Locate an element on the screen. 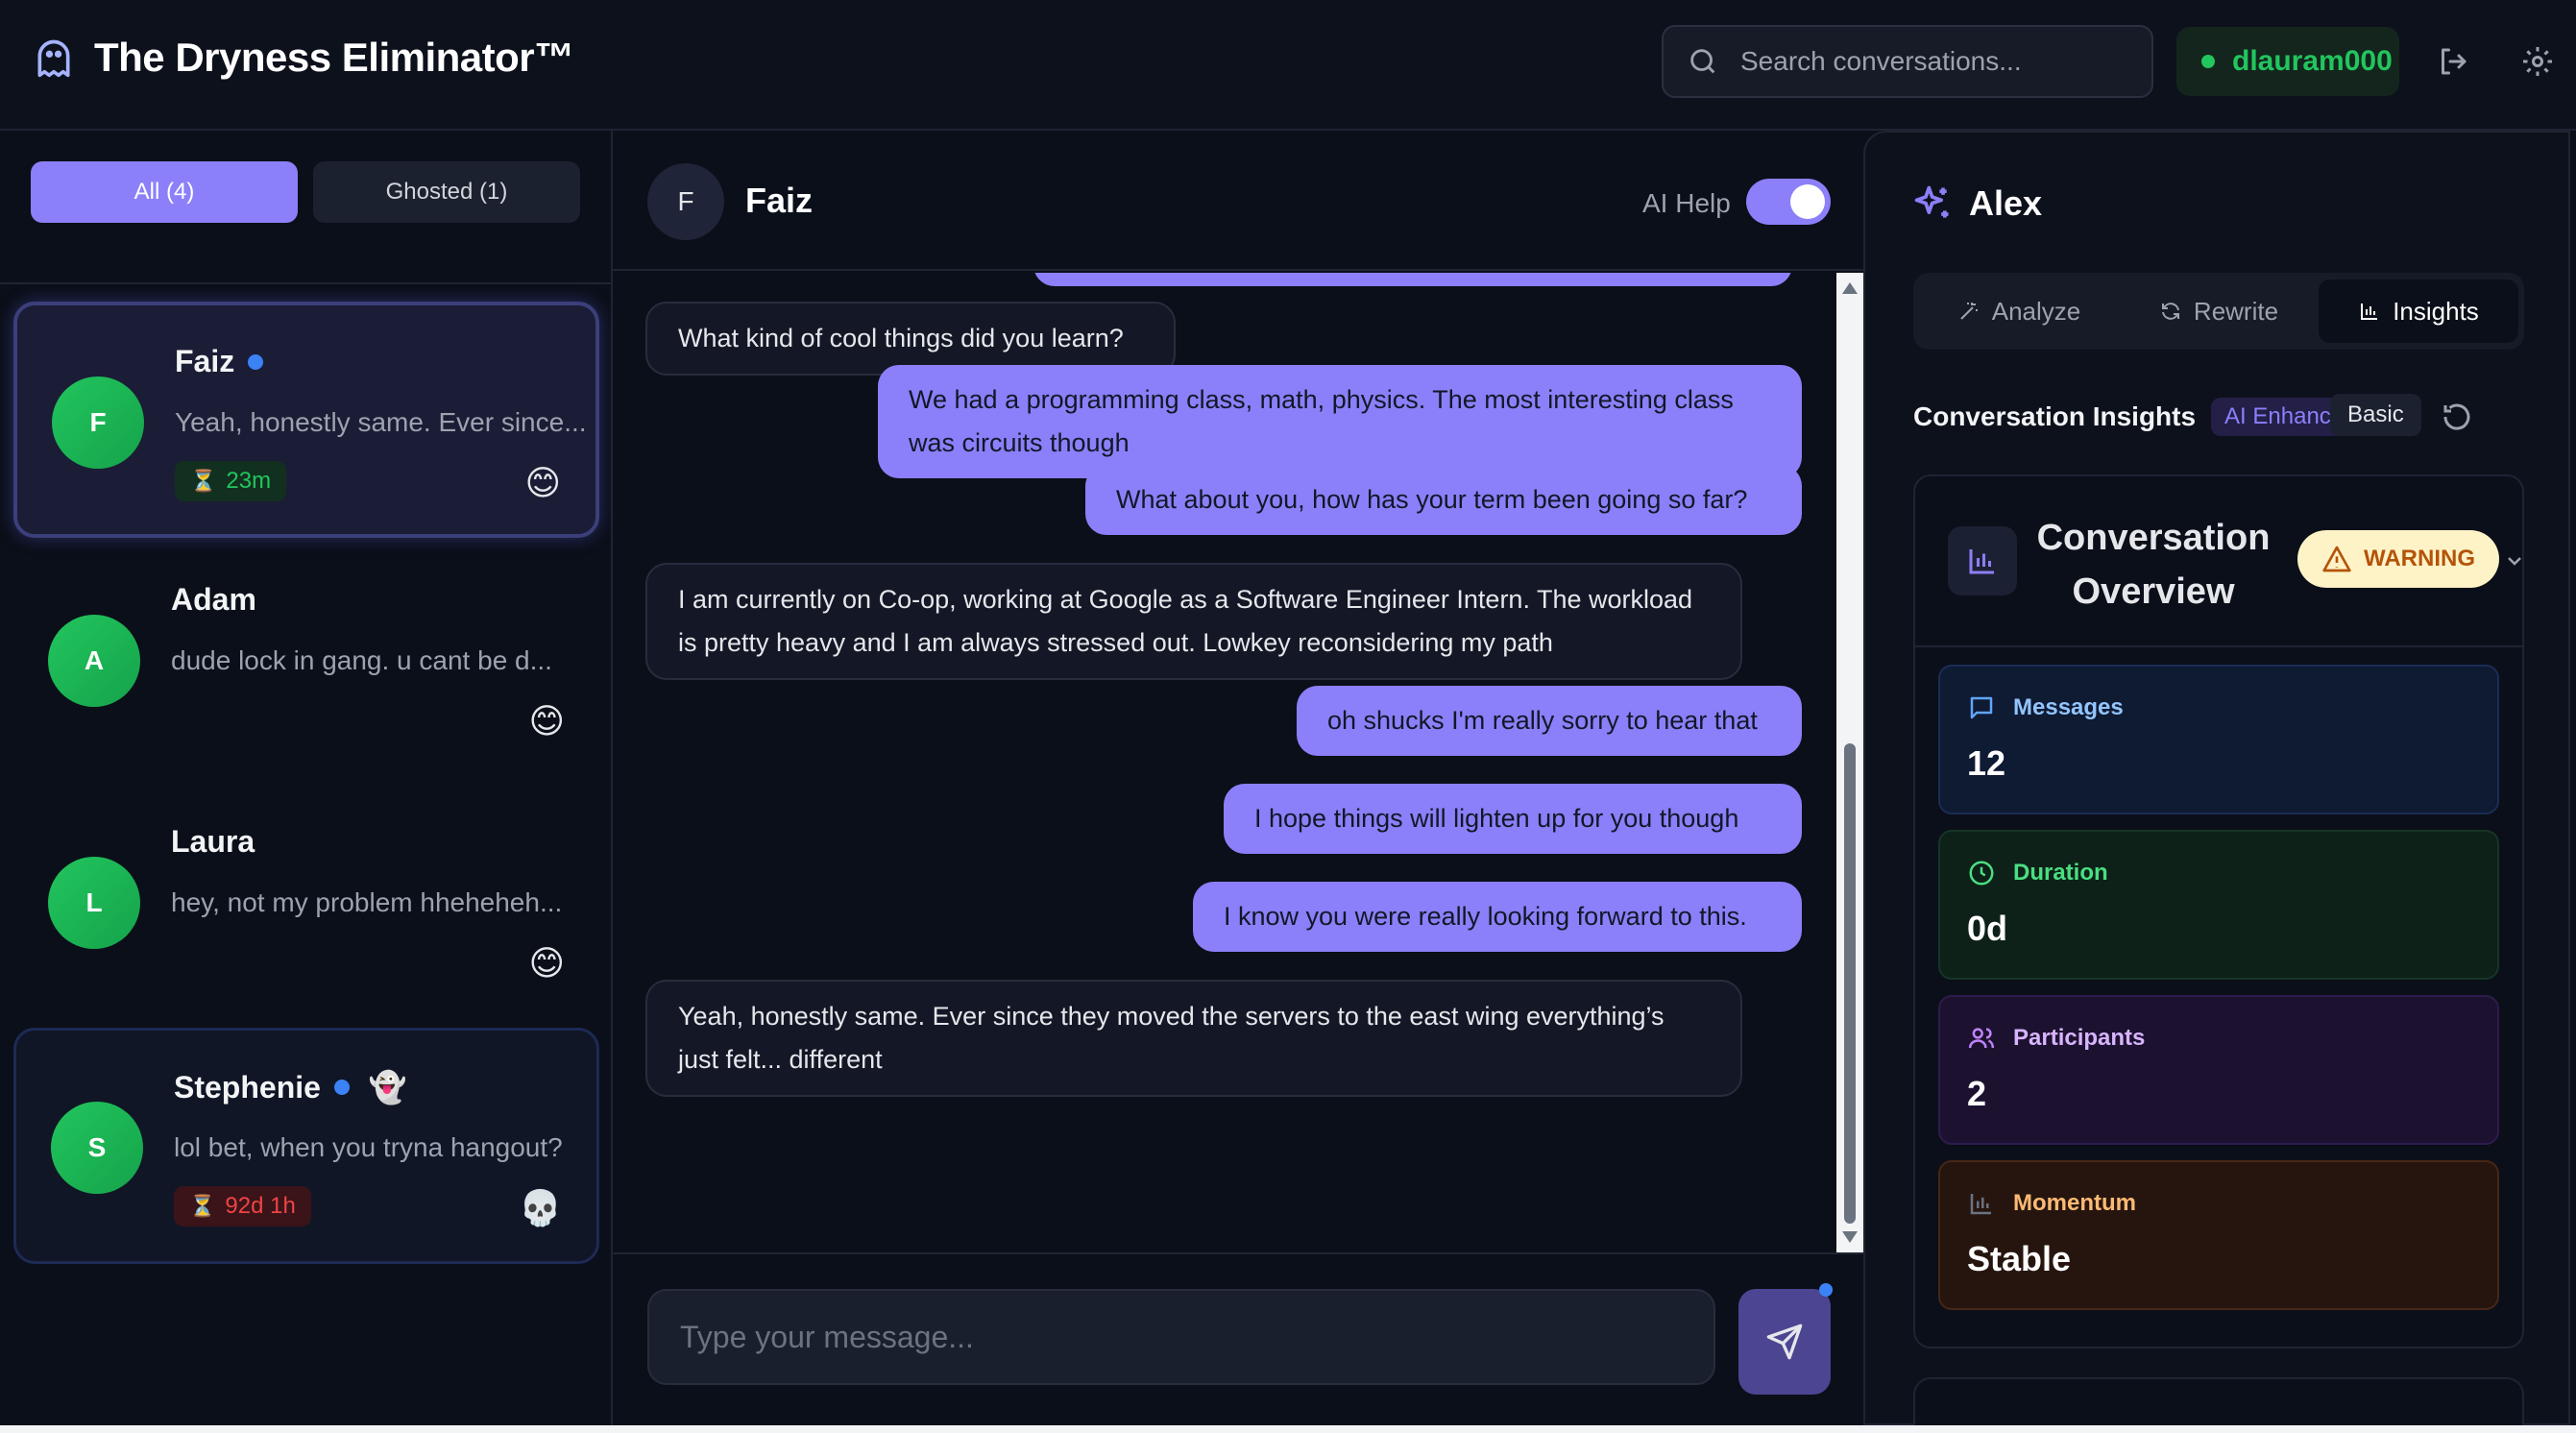  app-title: The Dryness Eliminator™ is located at coordinates (334, 57).